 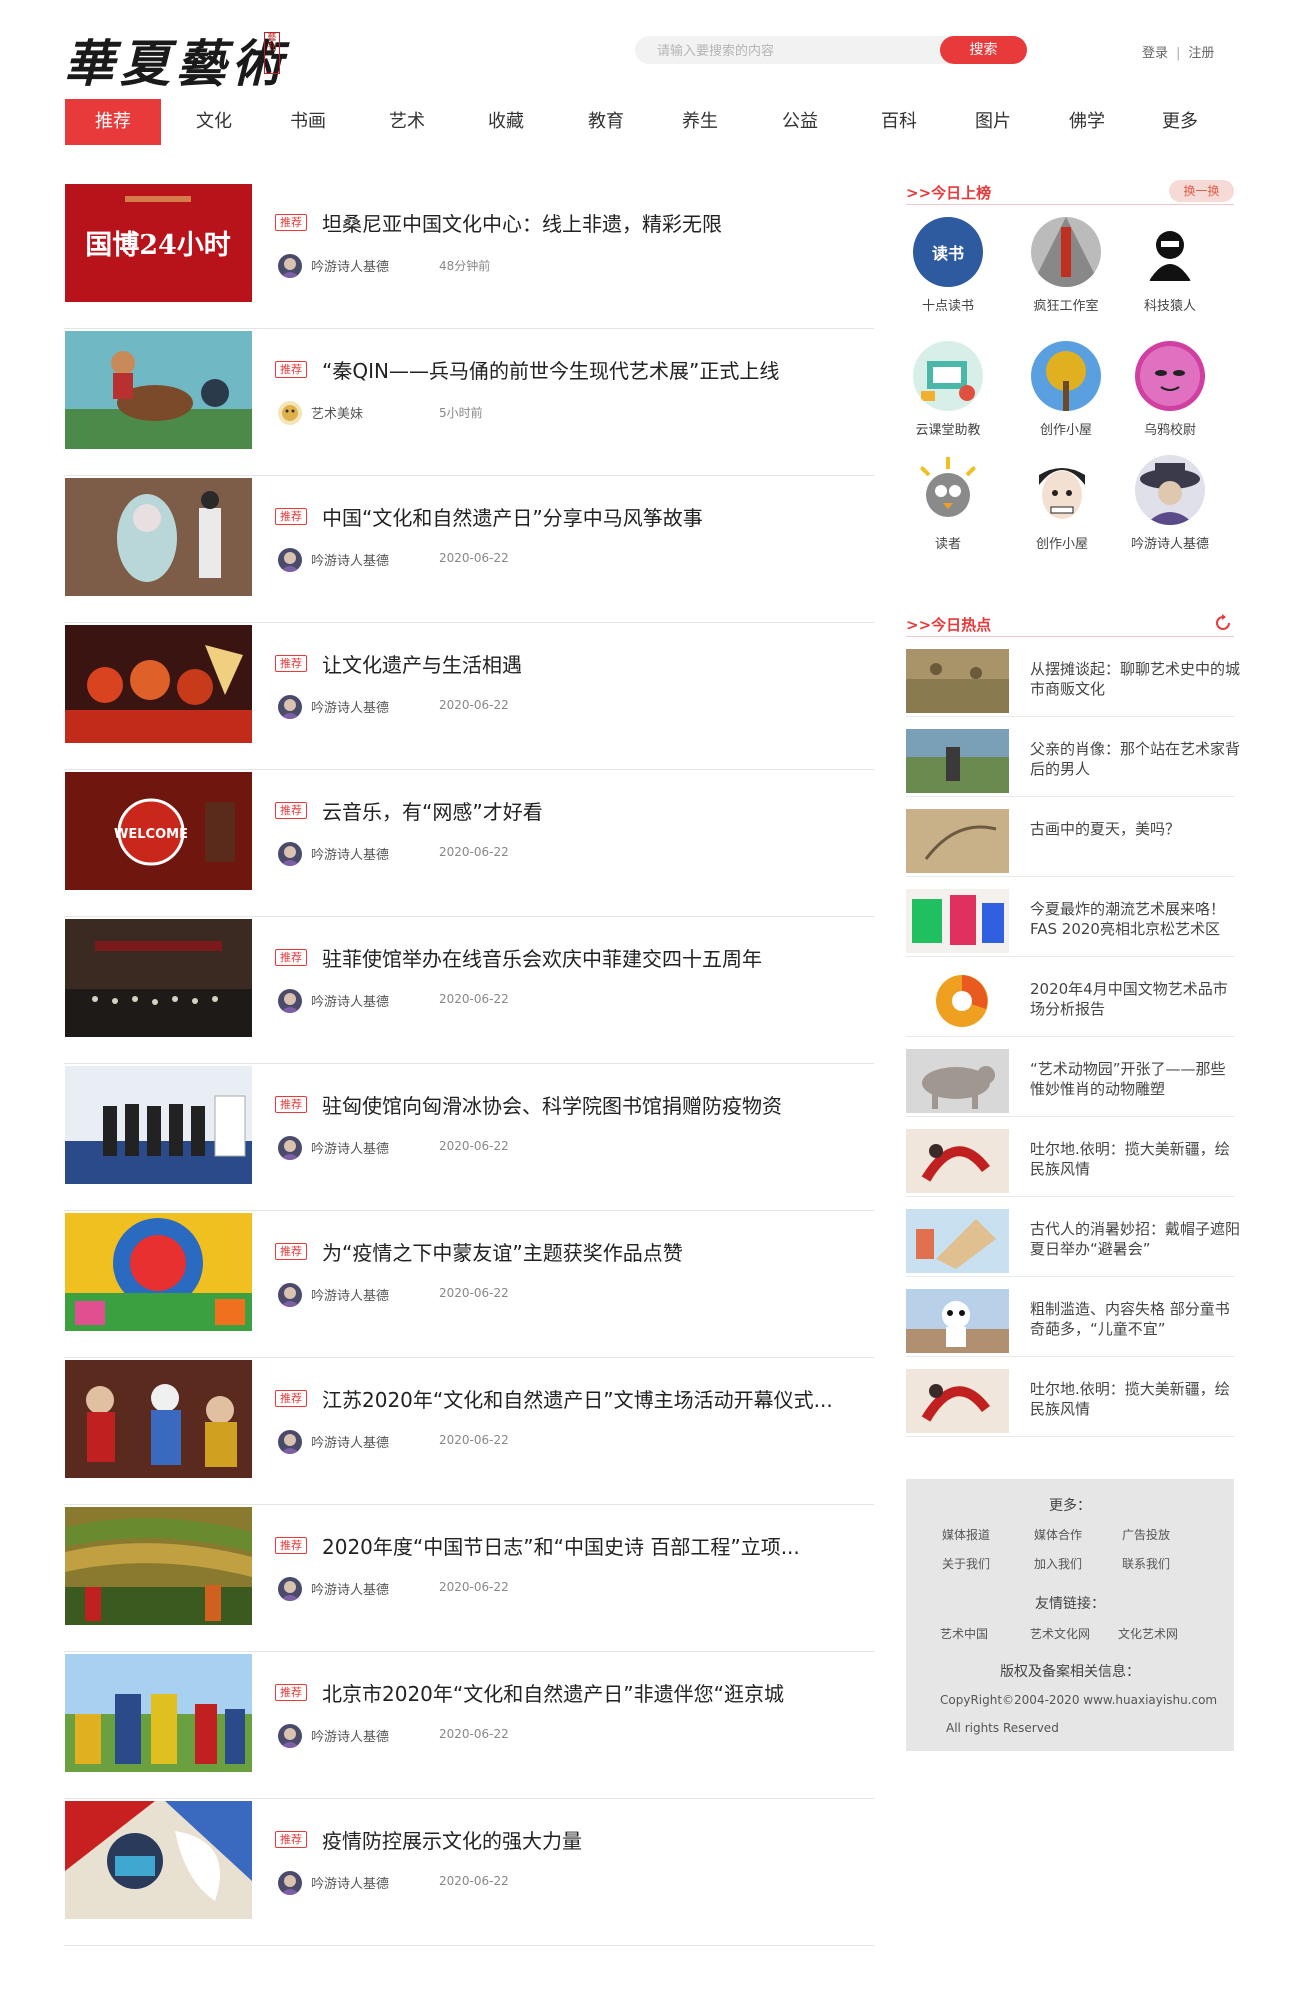 What do you see at coordinates (1170, 389) in the screenshot?
I see `top-user: 乌鸦校尉` at bounding box center [1170, 389].